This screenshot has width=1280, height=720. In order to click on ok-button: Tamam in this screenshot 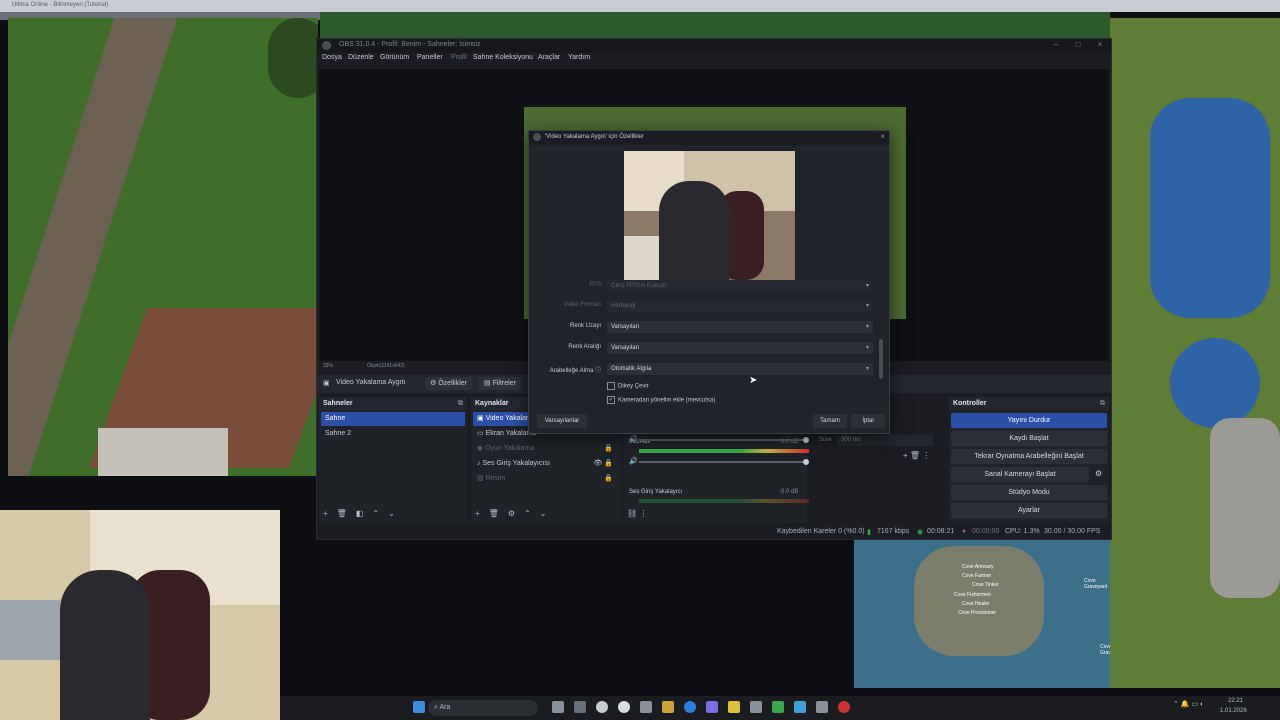, I will do `click(830, 421)`.